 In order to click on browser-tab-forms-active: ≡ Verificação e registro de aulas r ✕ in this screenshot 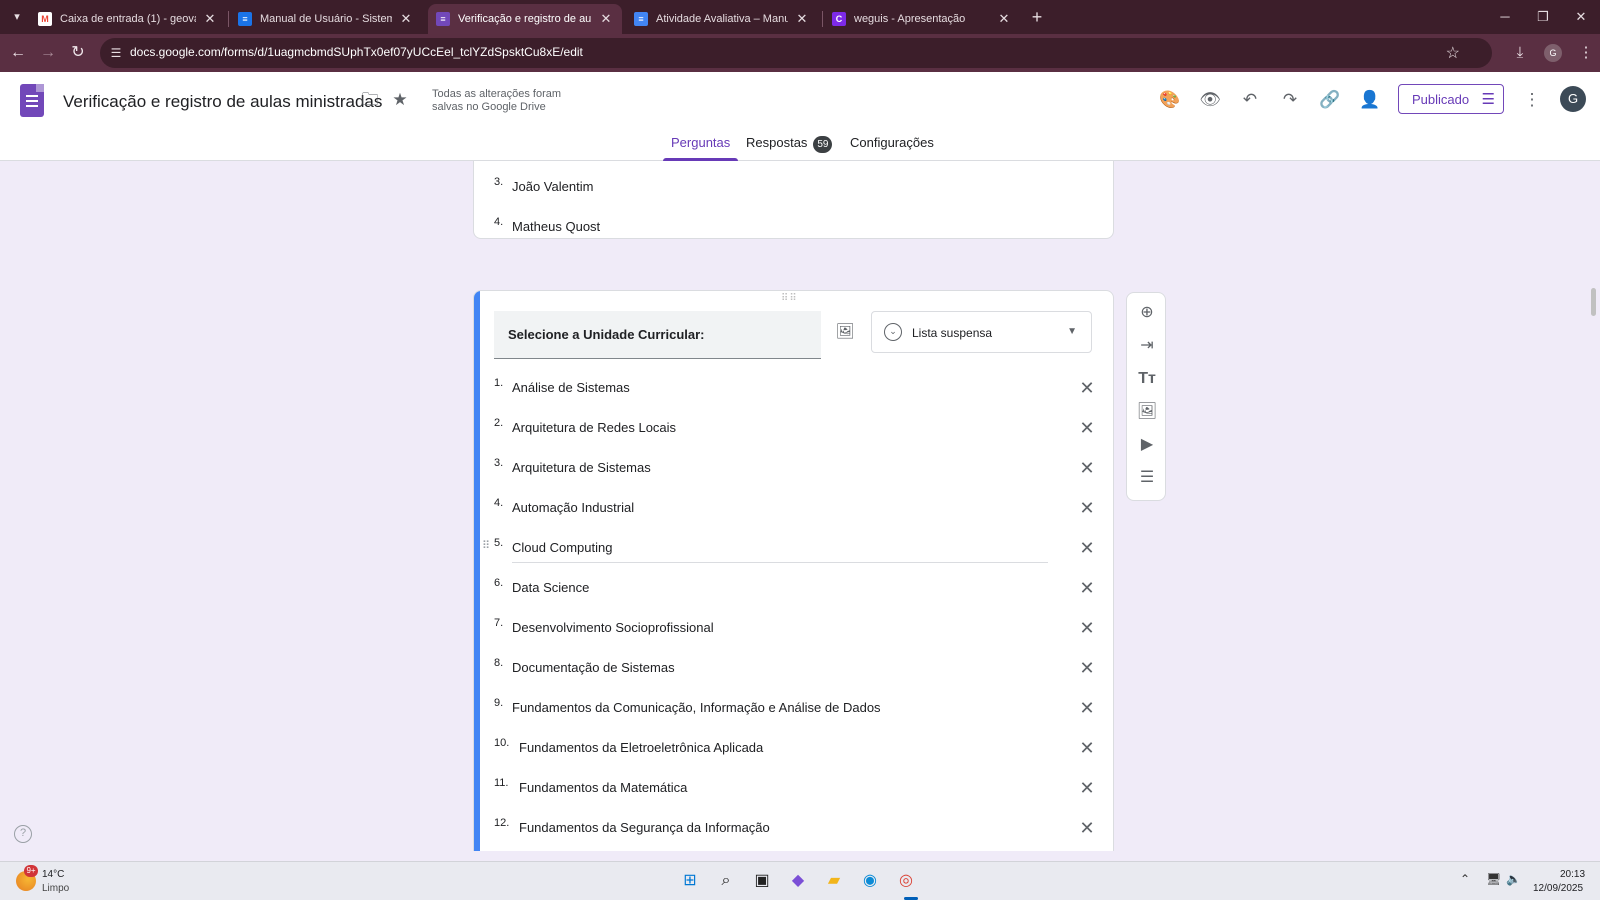, I will do `click(525, 19)`.